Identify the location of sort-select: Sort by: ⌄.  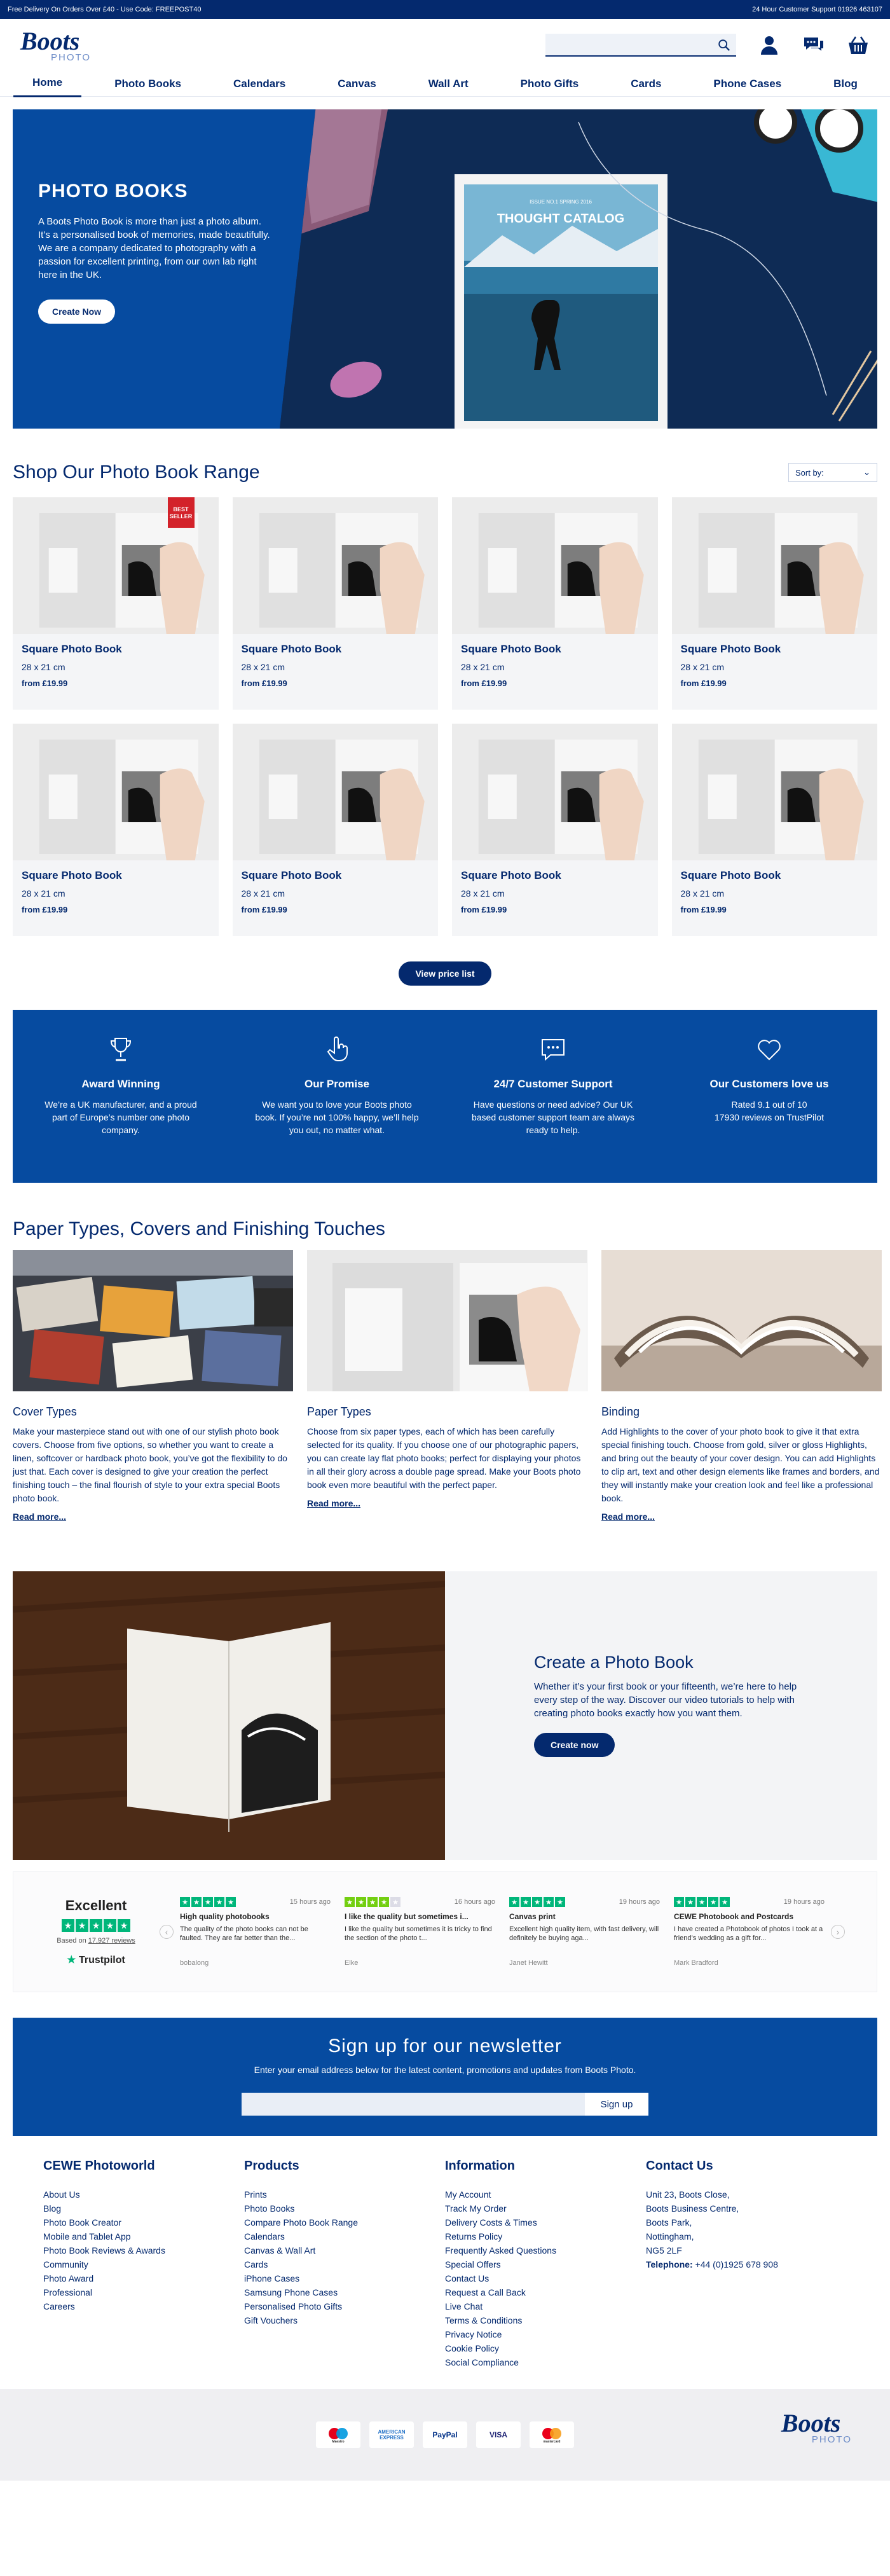
(832, 473).